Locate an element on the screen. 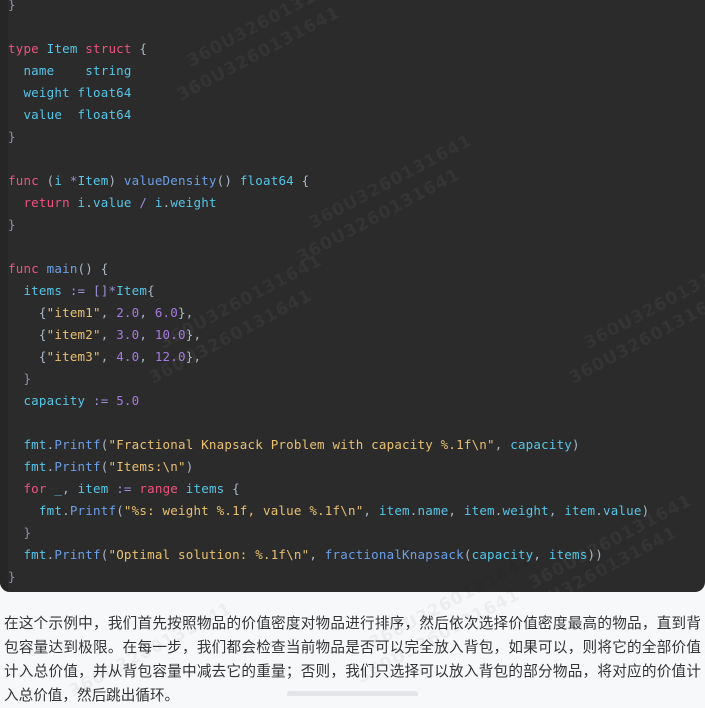 The image size is (705, 708). code-line: fmt.Printf("Items:\n") is located at coordinates (356, 467).